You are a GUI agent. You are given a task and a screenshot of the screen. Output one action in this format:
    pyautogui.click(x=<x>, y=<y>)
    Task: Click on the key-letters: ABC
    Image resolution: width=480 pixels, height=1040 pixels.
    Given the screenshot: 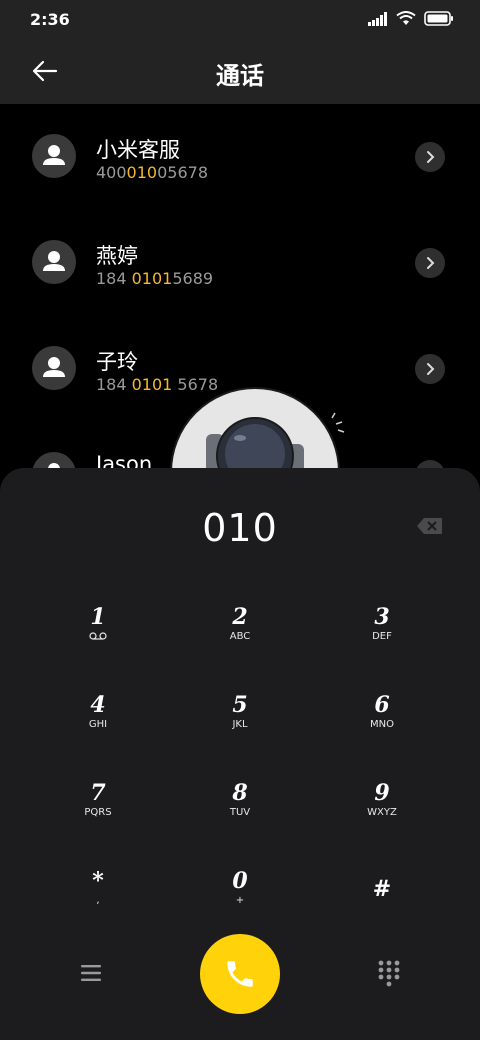 What is the action you would take?
    pyautogui.click(x=240, y=636)
    